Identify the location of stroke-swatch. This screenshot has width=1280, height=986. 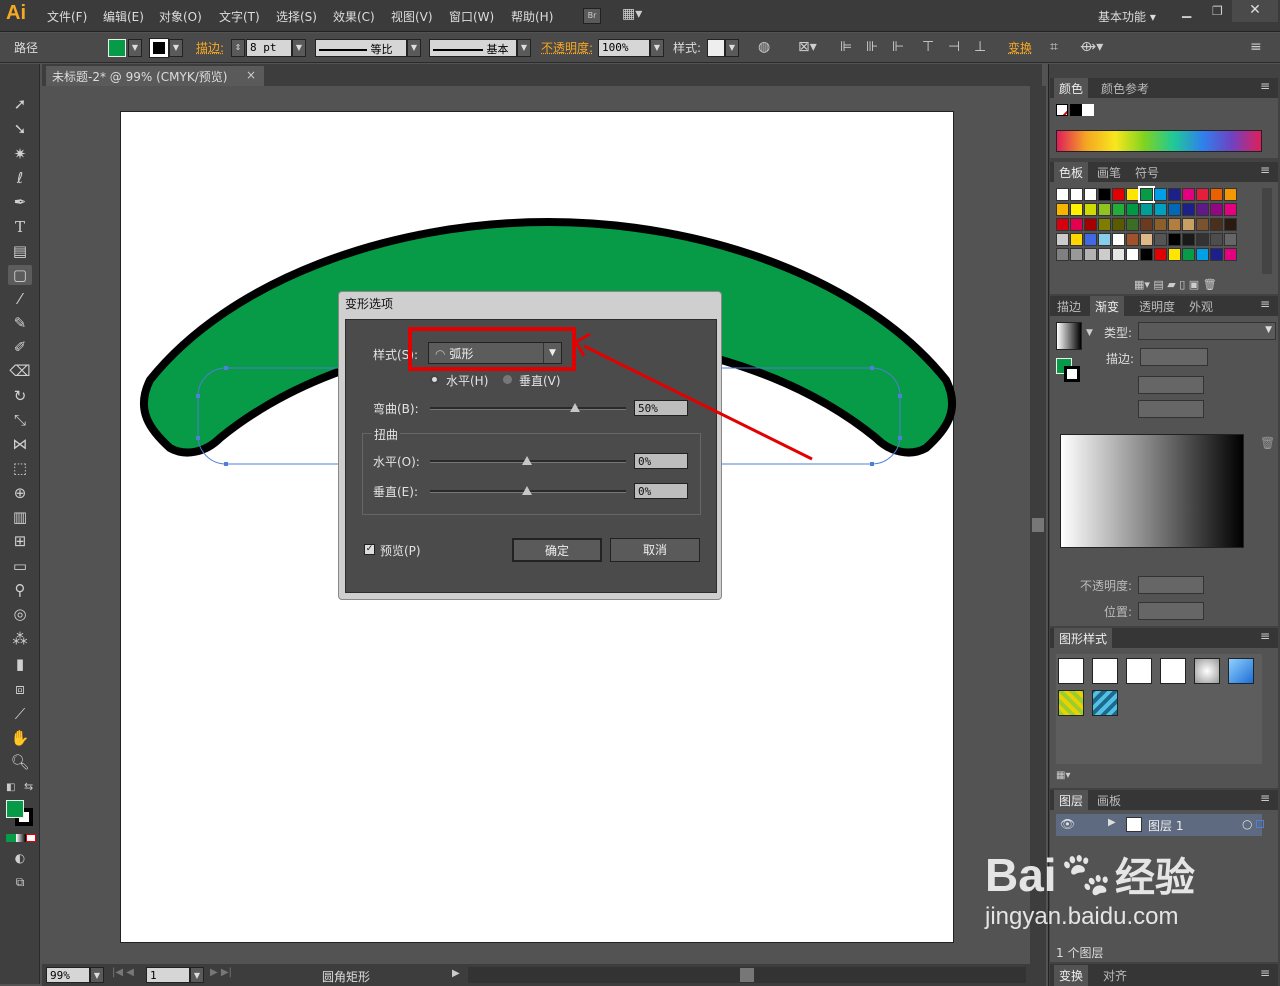
(159, 48).